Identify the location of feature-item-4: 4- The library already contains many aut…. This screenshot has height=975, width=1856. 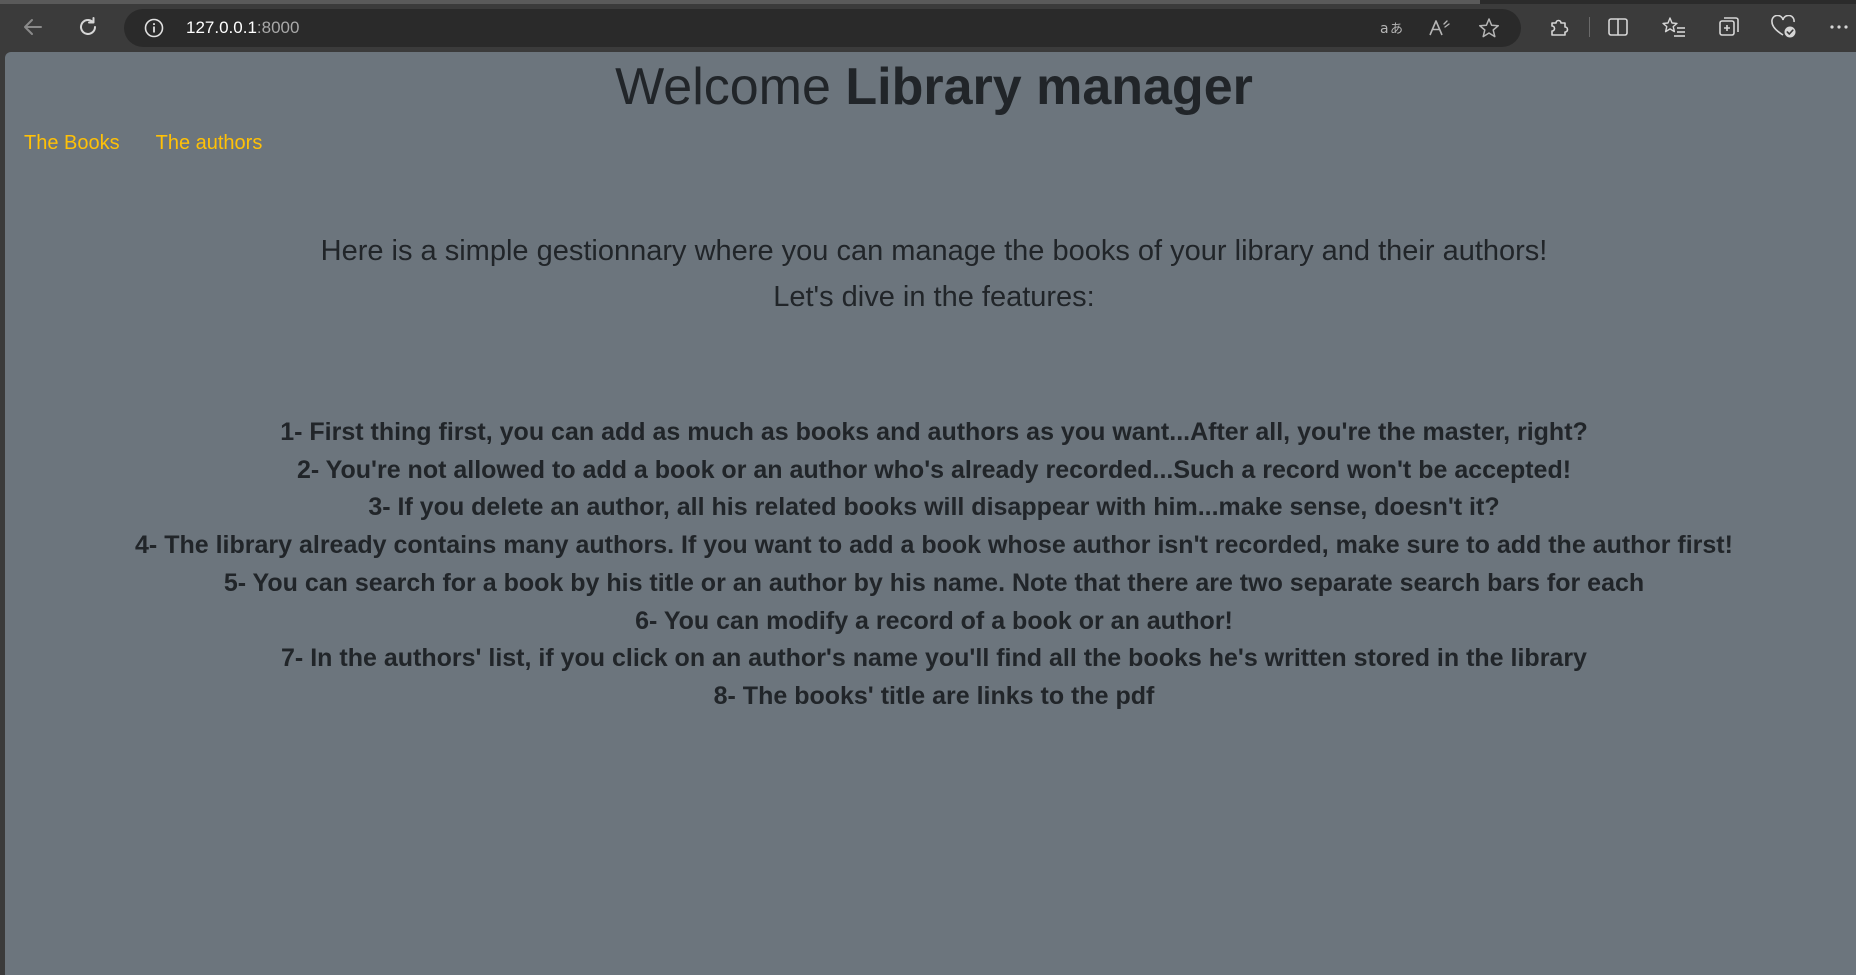
(934, 545).